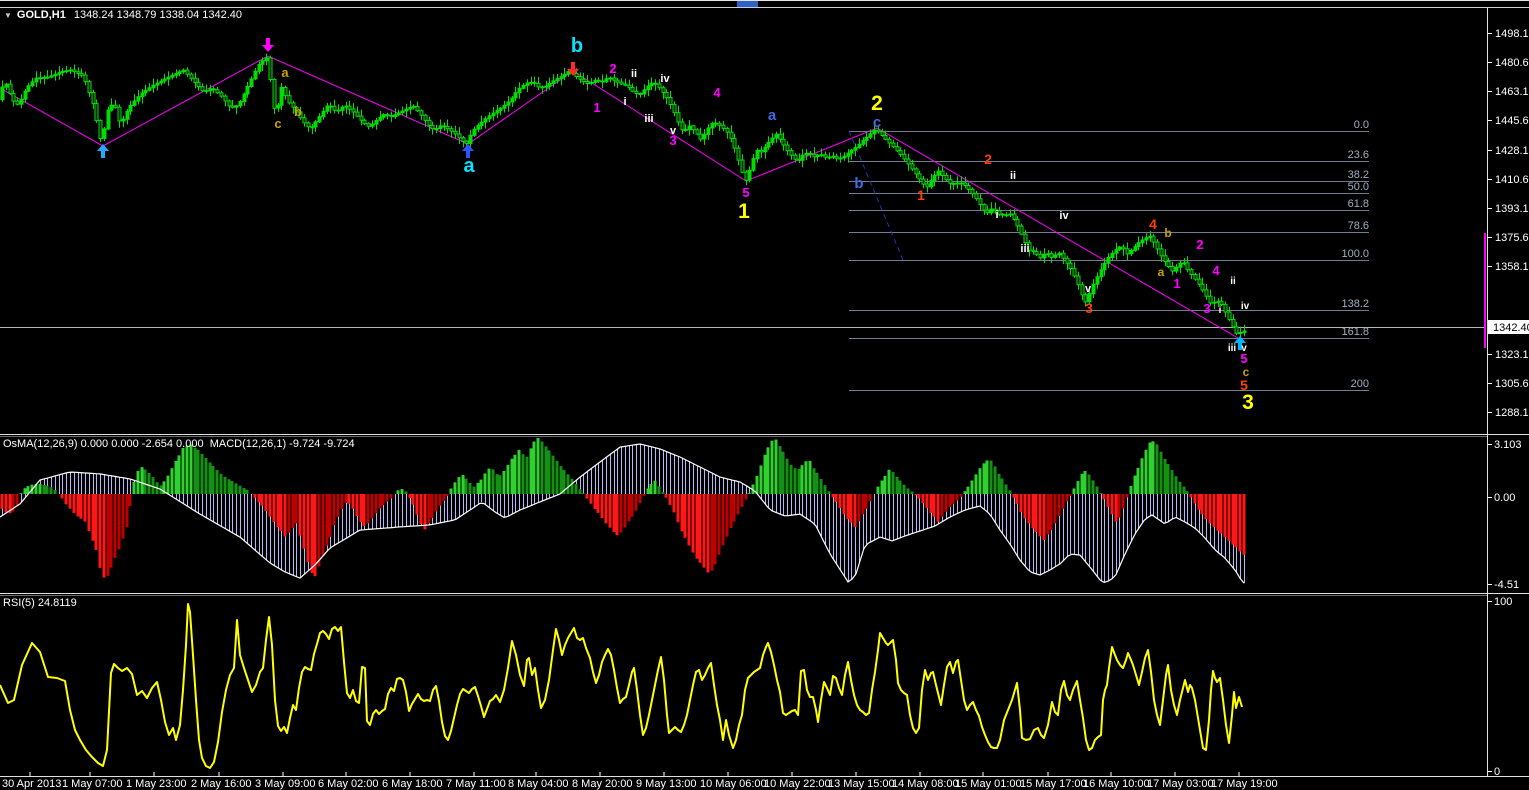 This screenshot has width=1529, height=790. Describe the element at coordinates (1244, 784) in the screenshot. I see `time-tick-label: 17 May 19:00` at that location.